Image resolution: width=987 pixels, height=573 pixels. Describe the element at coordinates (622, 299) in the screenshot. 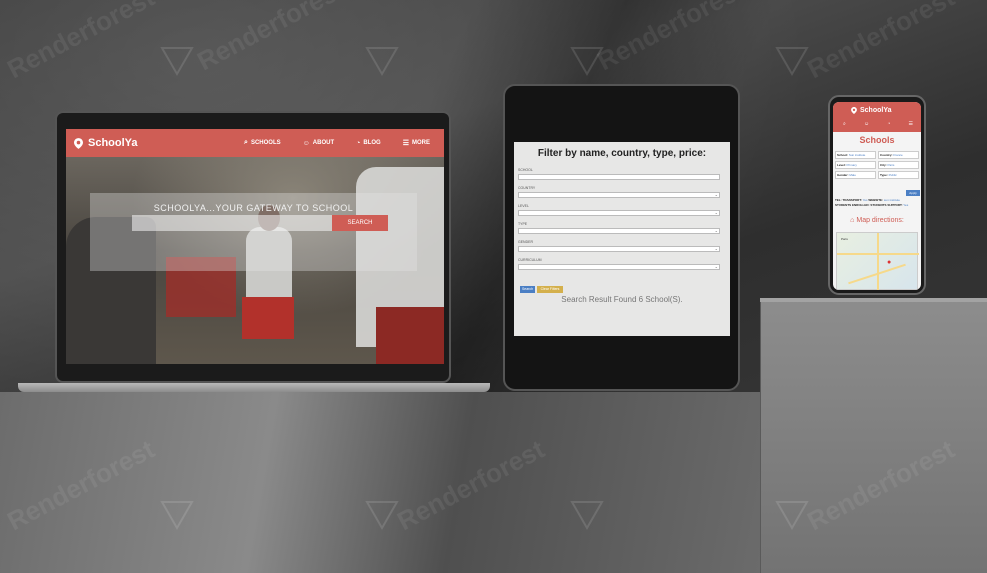

I see `search-result-text: Search Result Found 6 School(S).` at that location.